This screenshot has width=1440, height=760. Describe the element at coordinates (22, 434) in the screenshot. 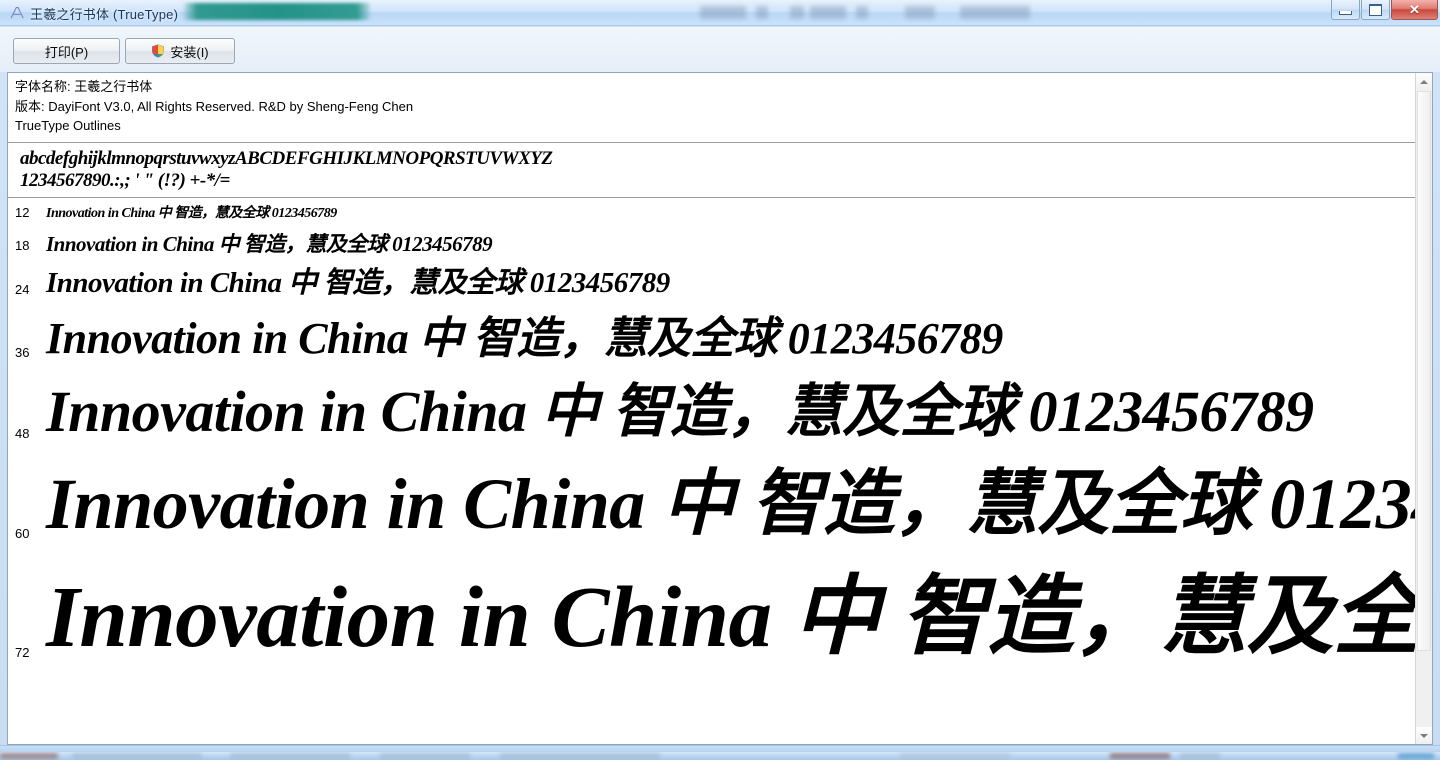

I see `size-label: 48` at that location.